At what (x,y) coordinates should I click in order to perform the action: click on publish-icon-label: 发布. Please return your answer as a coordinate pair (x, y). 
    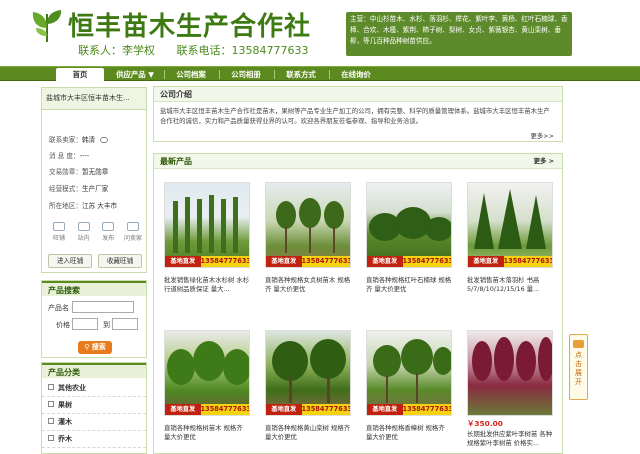
    Looking at the image, I should click on (108, 238).